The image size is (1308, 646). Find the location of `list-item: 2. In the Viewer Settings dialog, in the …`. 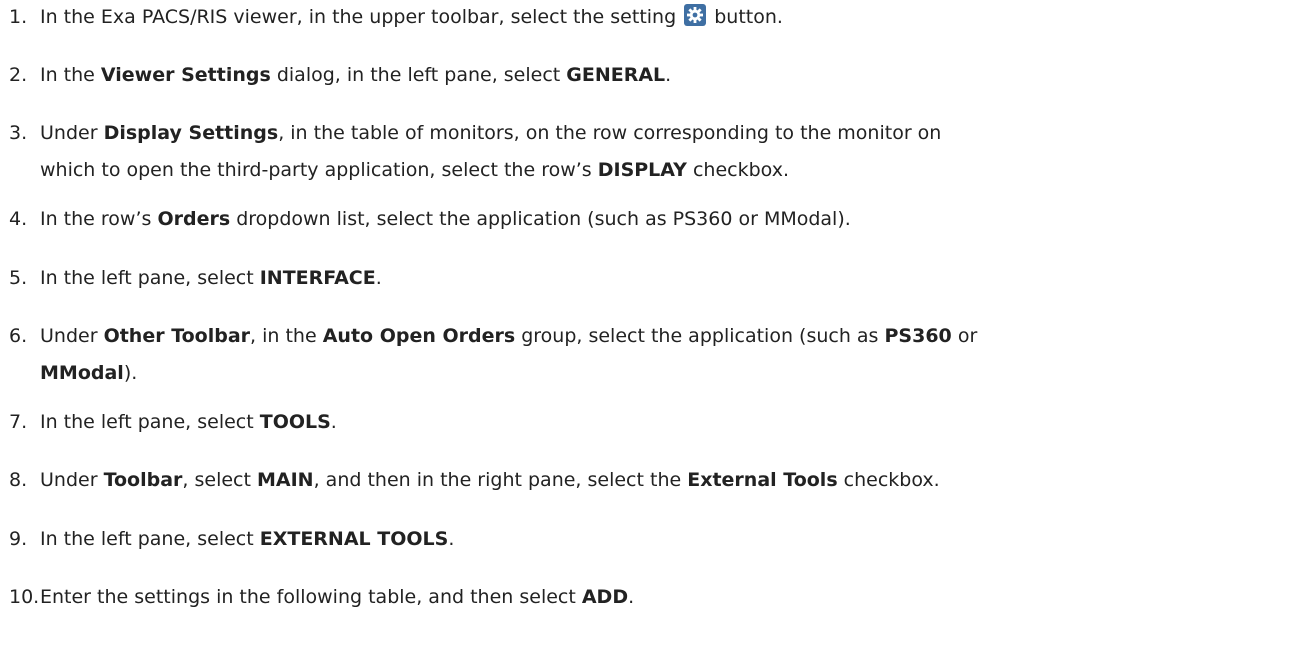

list-item: 2. In the Viewer Settings dialog, in the … is located at coordinates (654, 75).